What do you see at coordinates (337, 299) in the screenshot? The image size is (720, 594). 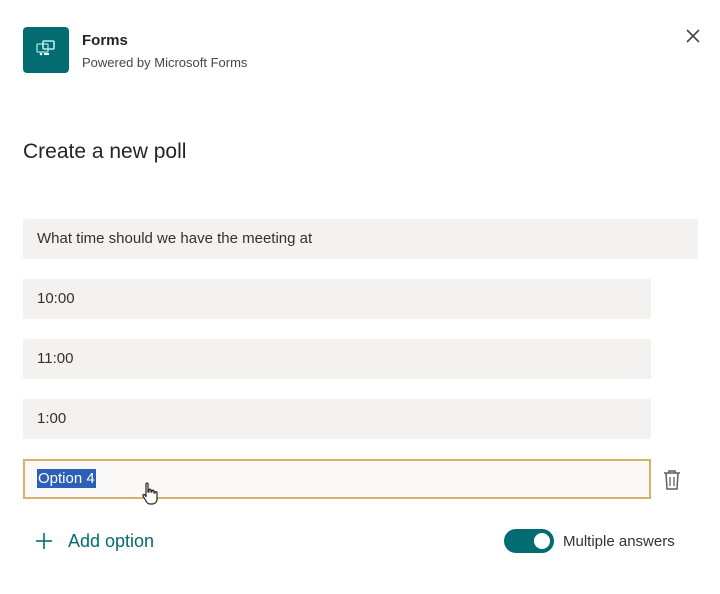 I see `option-input-1: 10:00` at bounding box center [337, 299].